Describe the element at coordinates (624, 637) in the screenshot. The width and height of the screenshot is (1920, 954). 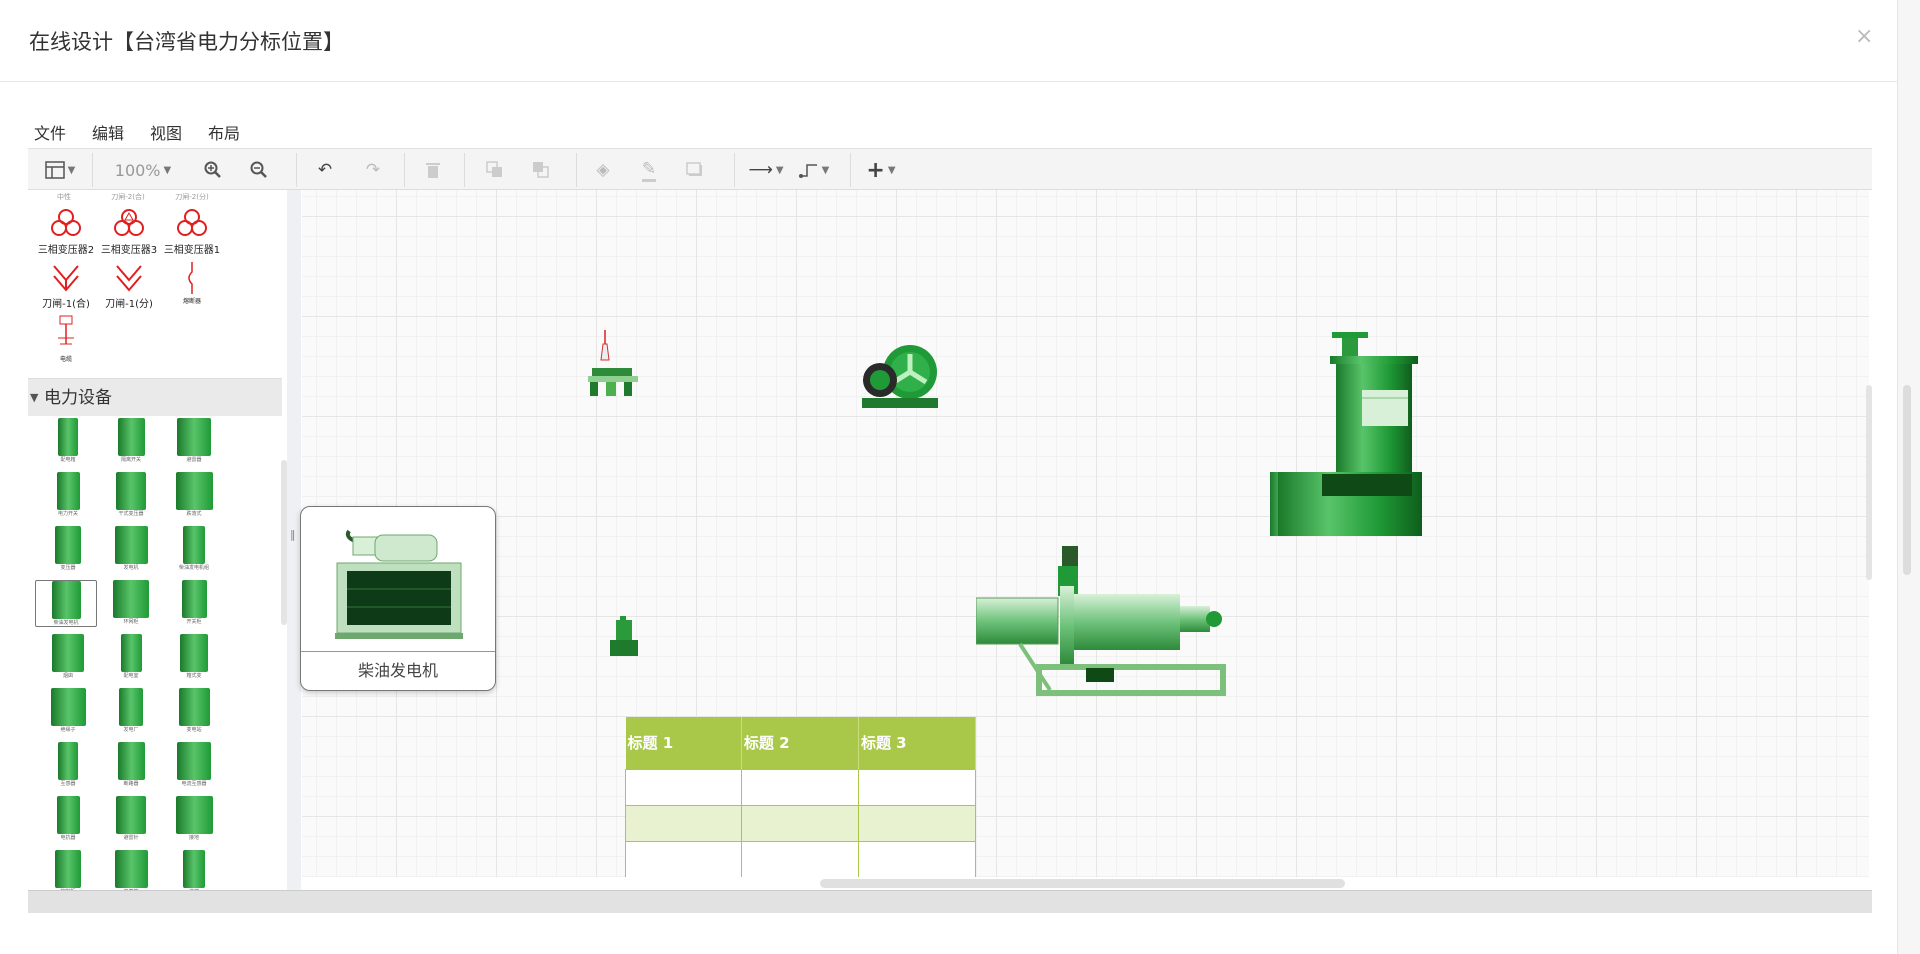
I see `small-pump-shape` at that location.